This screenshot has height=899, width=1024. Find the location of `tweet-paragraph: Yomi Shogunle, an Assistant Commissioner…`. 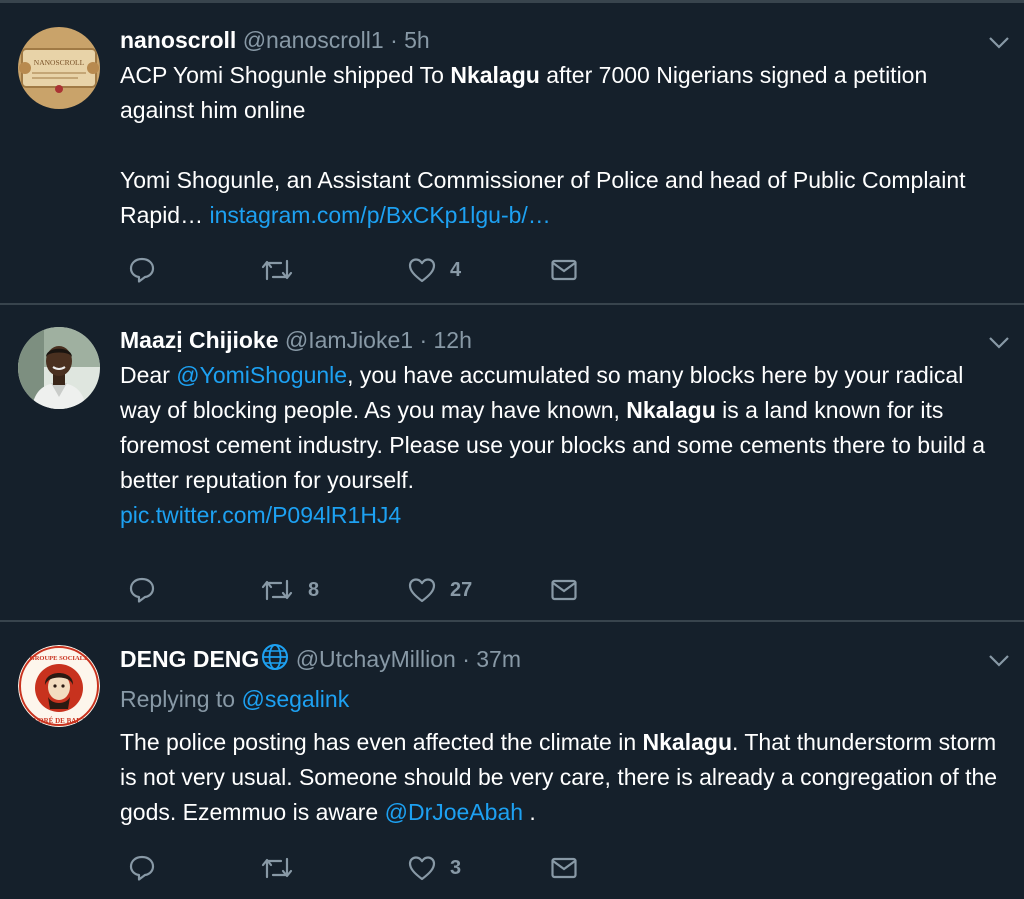

tweet-paragraph: Yomi Shogunle, an Assistant Commissioner… is located at coordinates (543, 197).